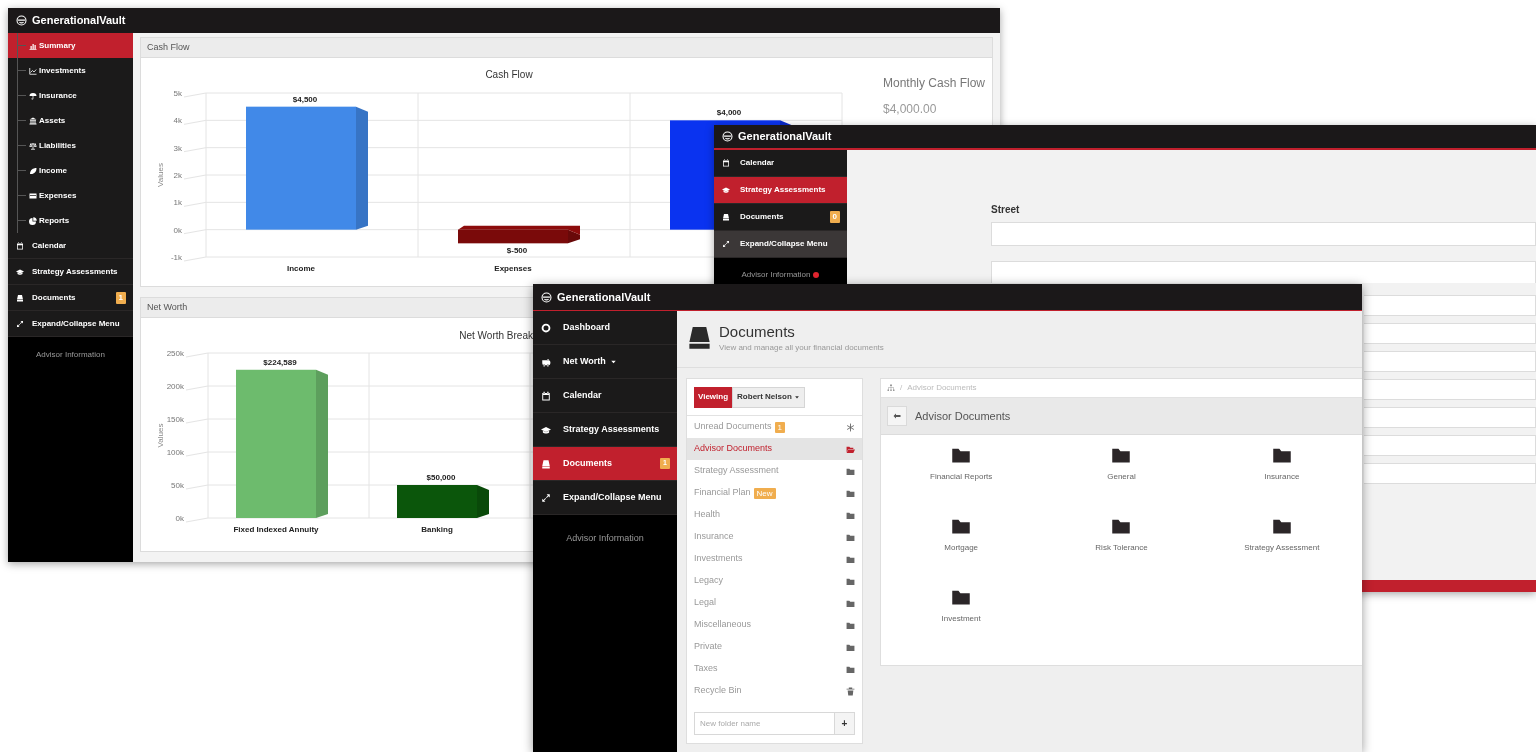  I want to click on summary-label: Monthly Cash Flow, so click(934, 83).